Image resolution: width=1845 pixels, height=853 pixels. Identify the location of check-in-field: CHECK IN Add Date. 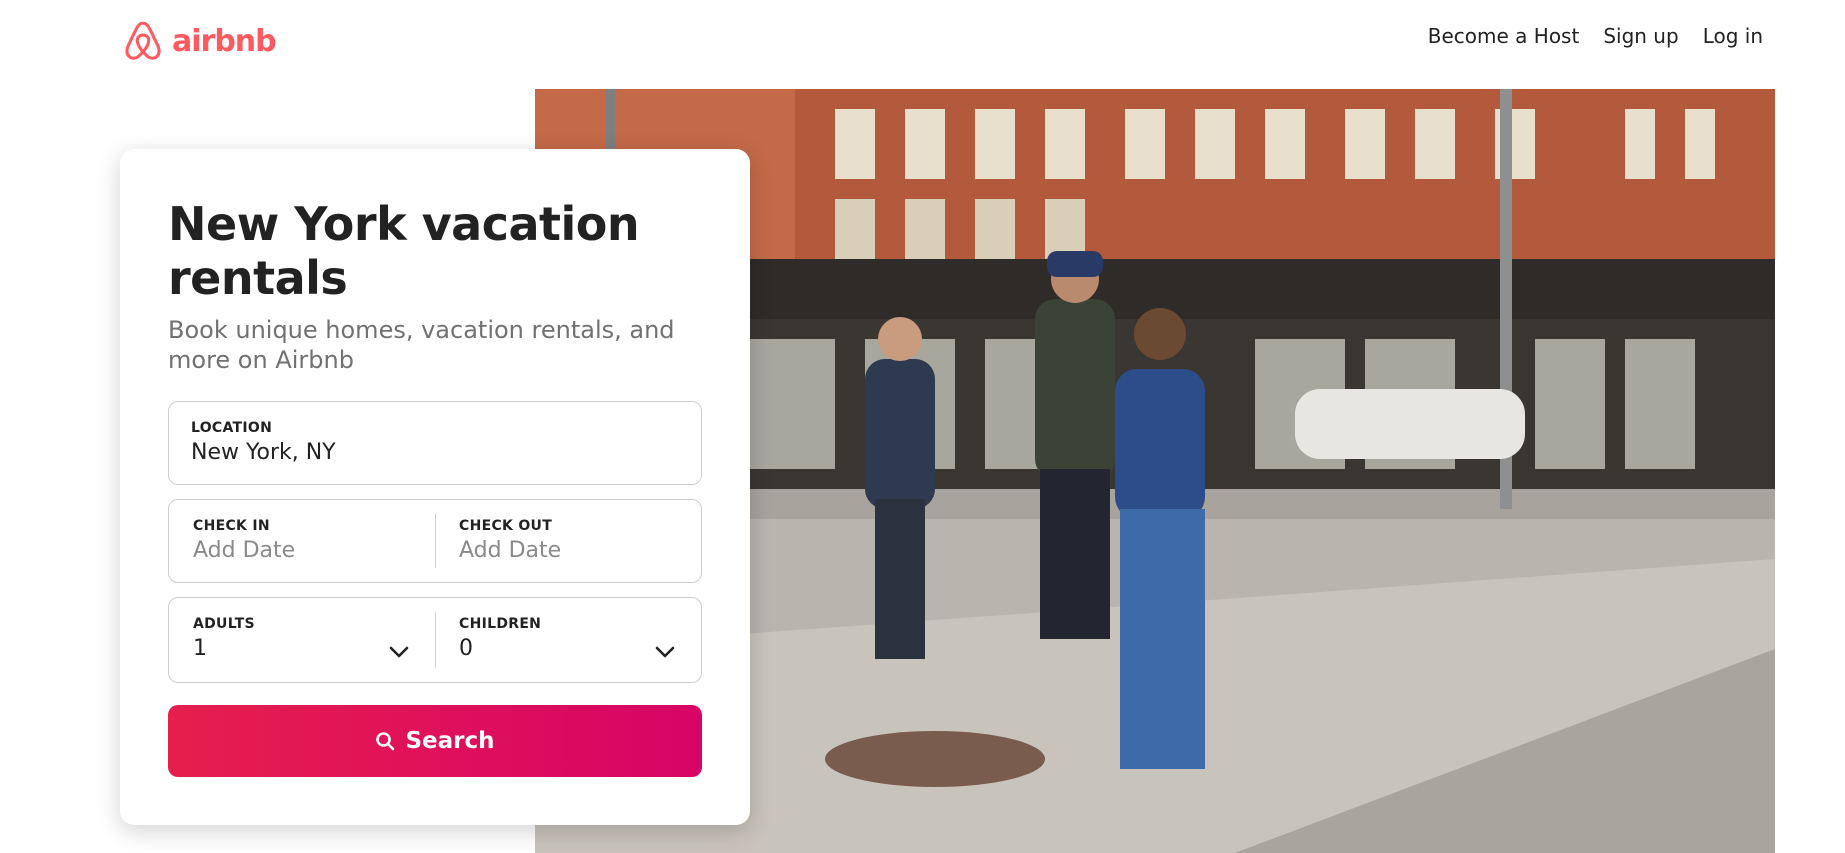
(302, 541).